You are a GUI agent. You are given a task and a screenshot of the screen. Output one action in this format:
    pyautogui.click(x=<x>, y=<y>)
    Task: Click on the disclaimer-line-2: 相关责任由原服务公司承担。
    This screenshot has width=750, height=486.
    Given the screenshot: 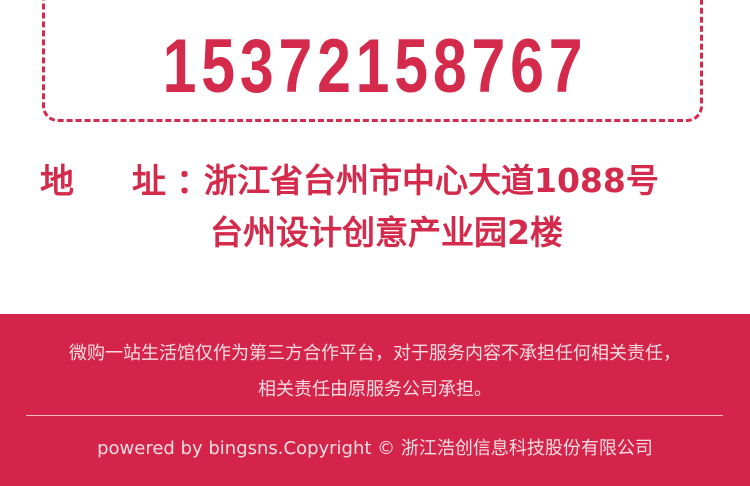 What is the action you would take?
    pyautogui.click(x=375, y=389)
    